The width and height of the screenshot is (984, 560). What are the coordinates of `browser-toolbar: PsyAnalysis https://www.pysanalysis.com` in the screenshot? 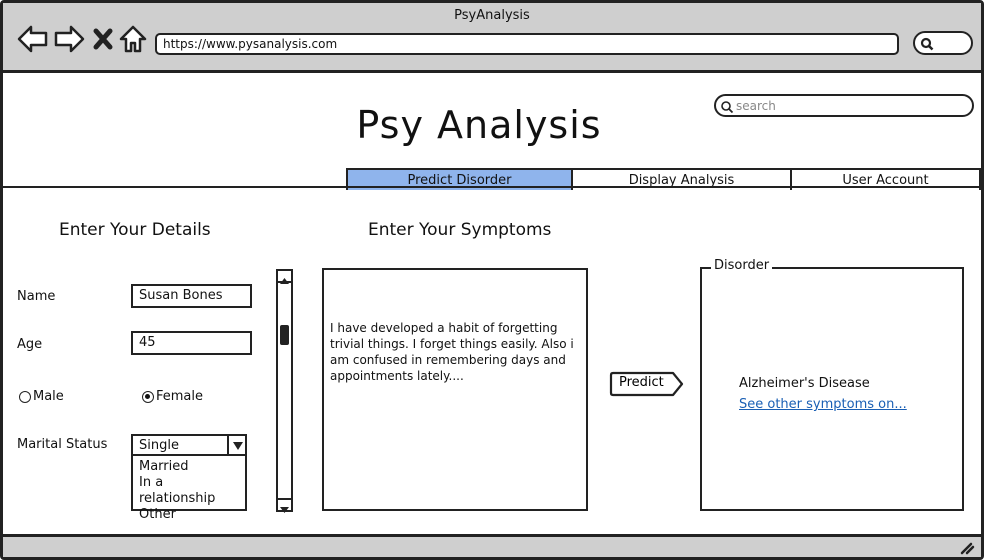 It's located at (492, 38).